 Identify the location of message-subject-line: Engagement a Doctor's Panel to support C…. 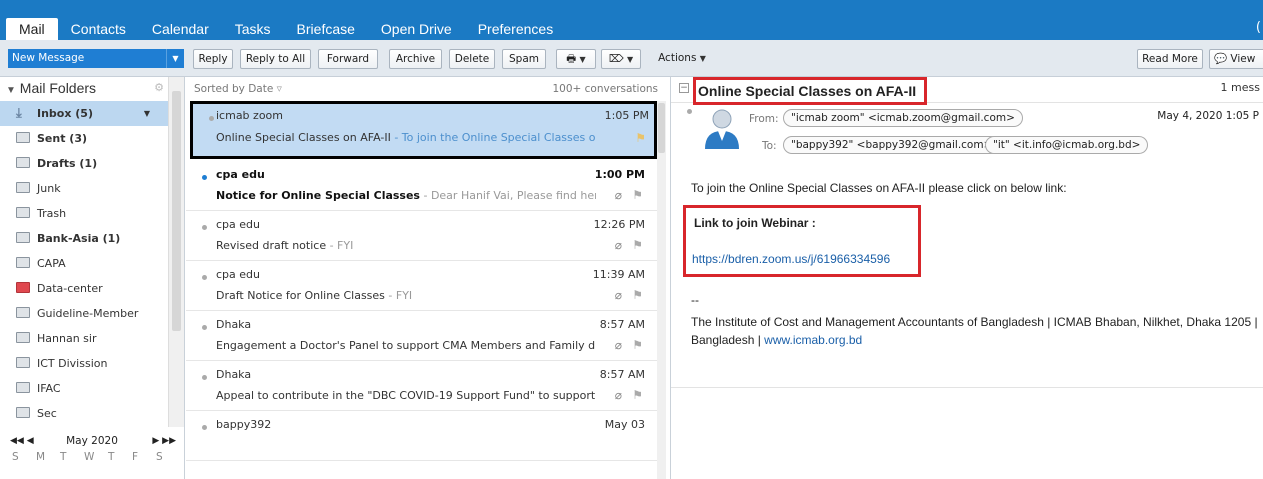
(406, 345).